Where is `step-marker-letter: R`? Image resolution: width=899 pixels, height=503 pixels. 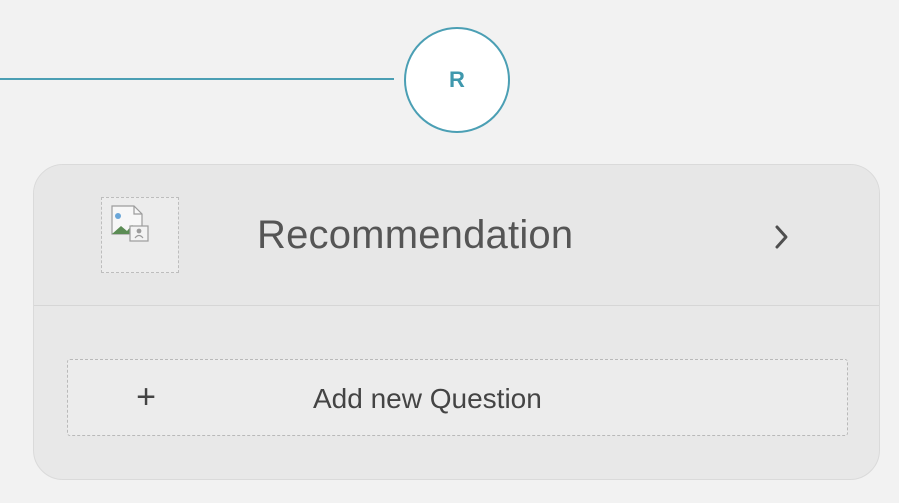 step-marker-letter: R is located at coordinates (457, 79).